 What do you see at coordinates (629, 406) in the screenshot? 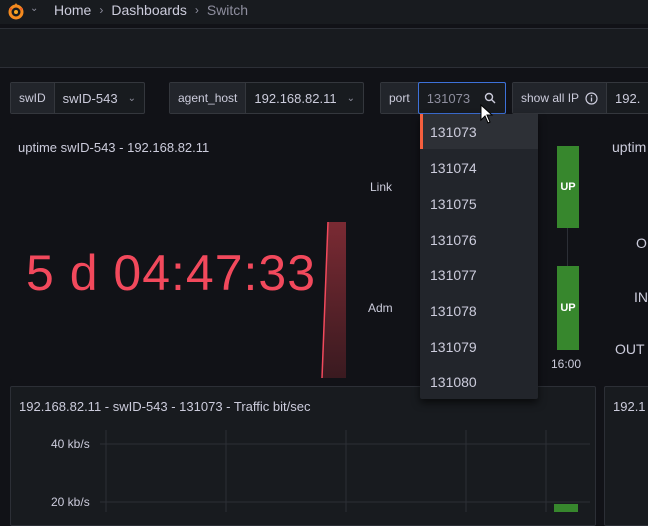
I see `panel-title: 192.1` at bounding box center [629, 406].